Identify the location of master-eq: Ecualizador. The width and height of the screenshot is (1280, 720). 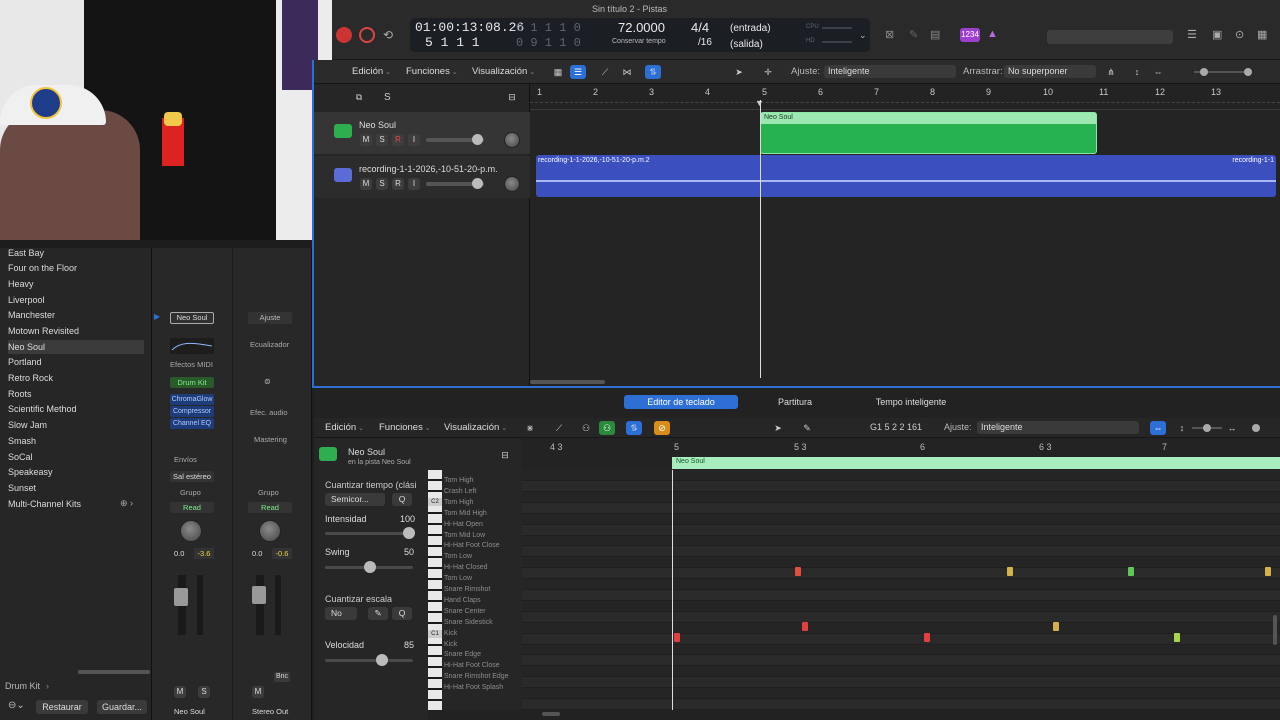
(269, 344).